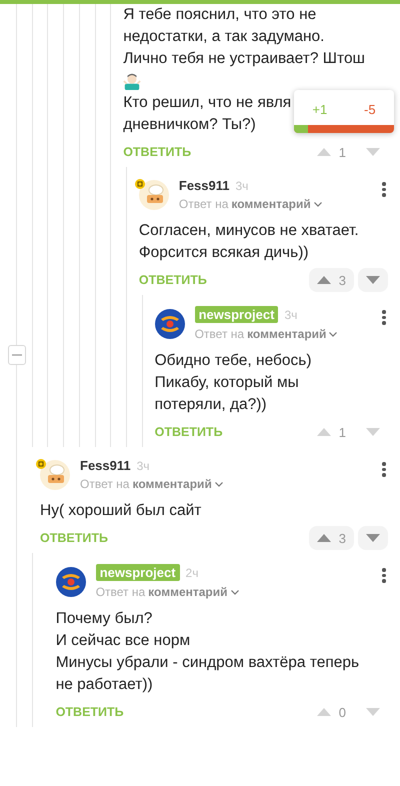  I want to click on comment-text: Ну( хороший был сайт, so click(121, 511).